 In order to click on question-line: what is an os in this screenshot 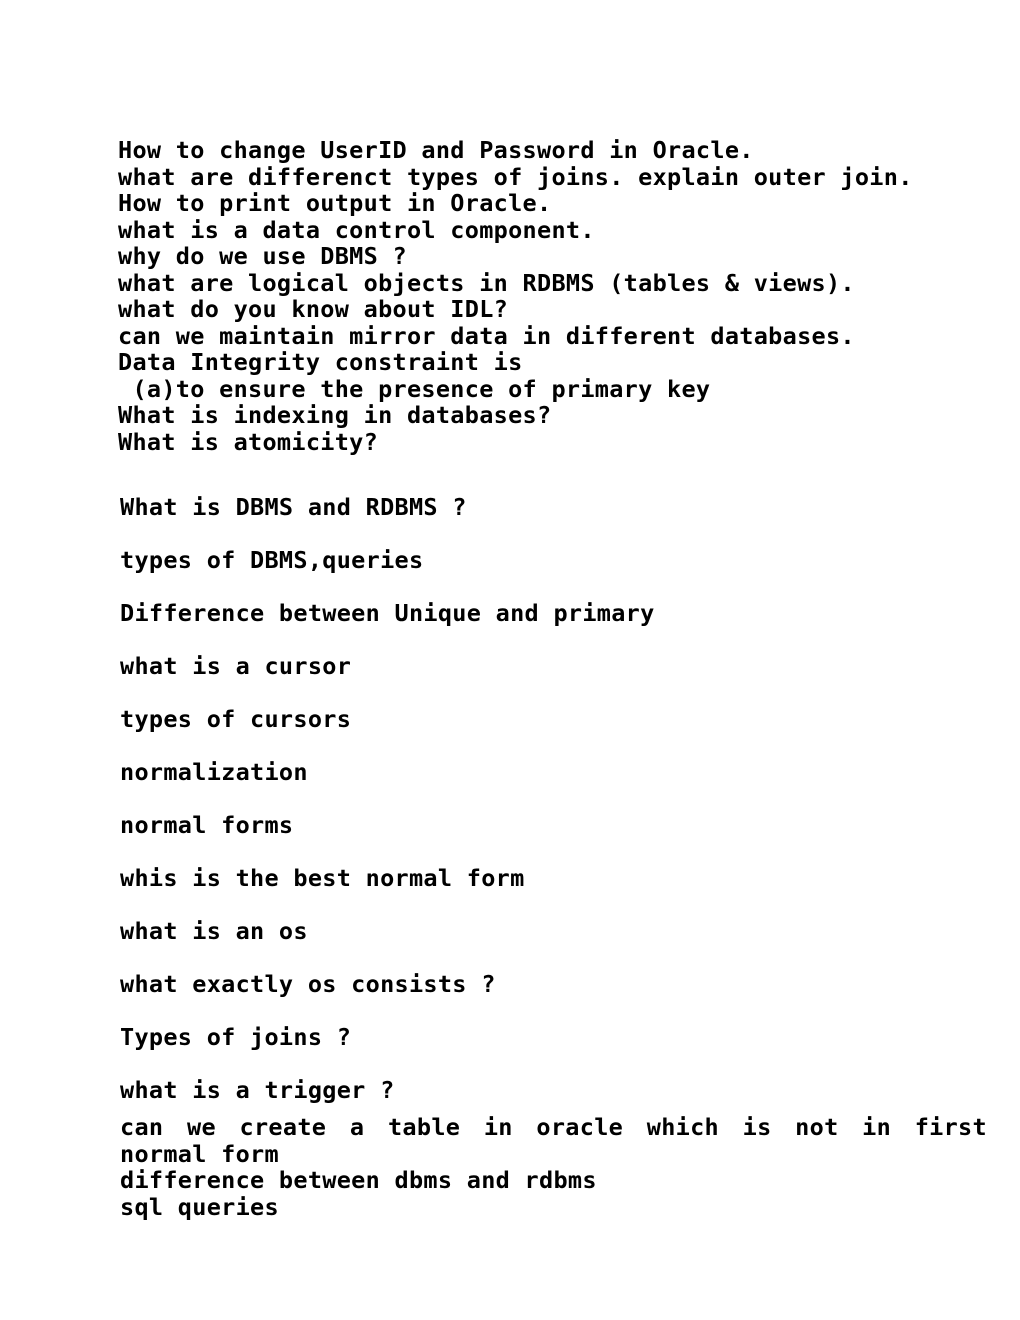, I will do `click(214, 931)`.